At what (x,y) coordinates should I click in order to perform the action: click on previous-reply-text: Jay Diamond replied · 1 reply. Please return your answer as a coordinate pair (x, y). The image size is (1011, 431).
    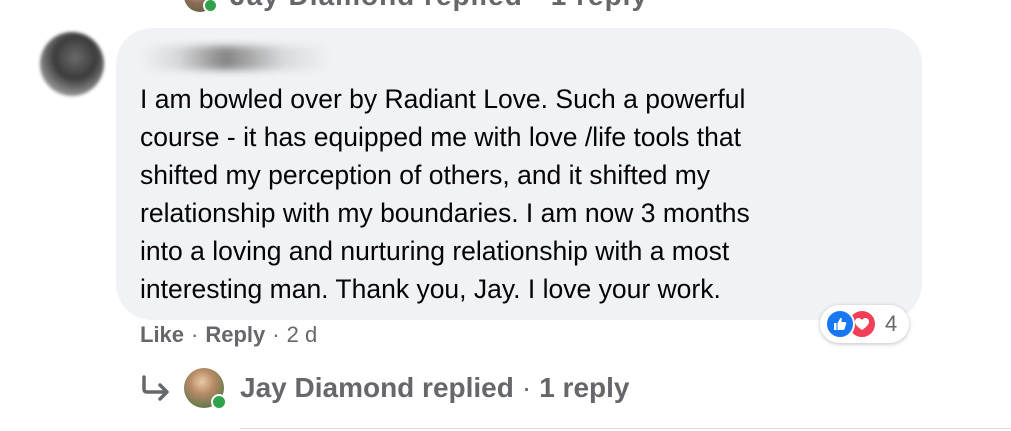
    Looking at the image, I should click on (439, 6).